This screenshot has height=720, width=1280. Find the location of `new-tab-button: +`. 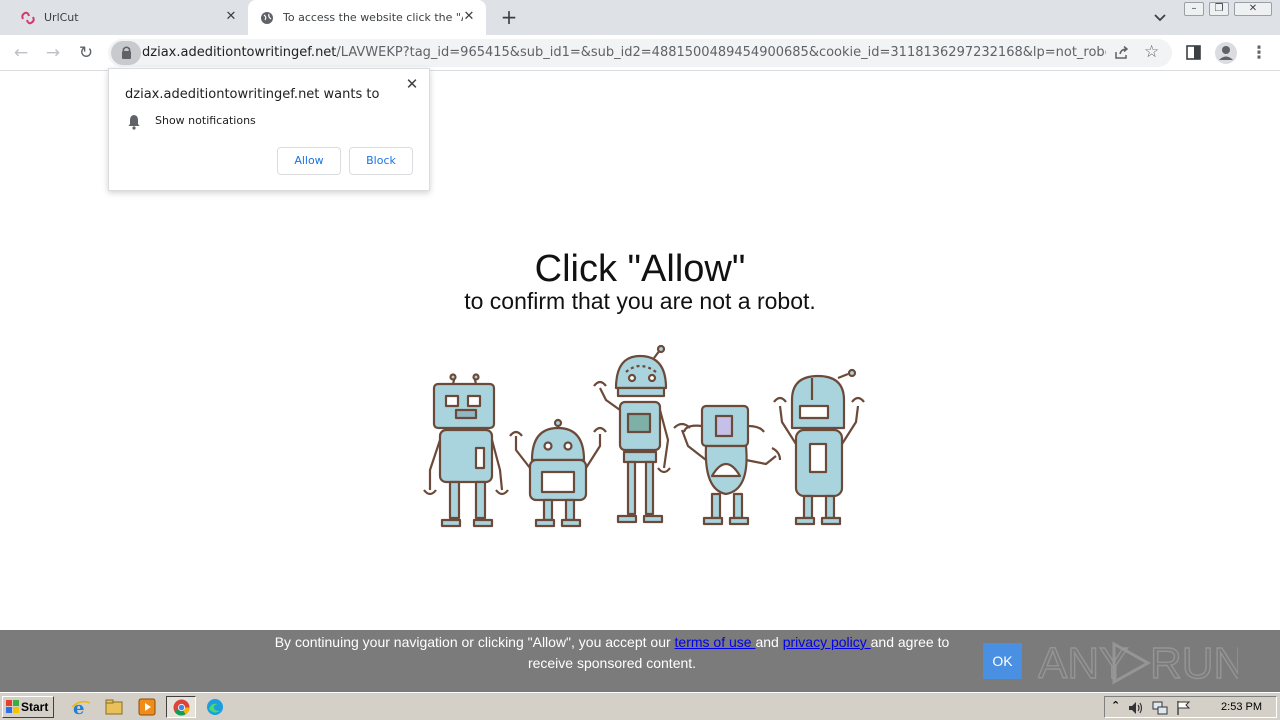

new-tab-button: + is located at coordinates (509, 17).